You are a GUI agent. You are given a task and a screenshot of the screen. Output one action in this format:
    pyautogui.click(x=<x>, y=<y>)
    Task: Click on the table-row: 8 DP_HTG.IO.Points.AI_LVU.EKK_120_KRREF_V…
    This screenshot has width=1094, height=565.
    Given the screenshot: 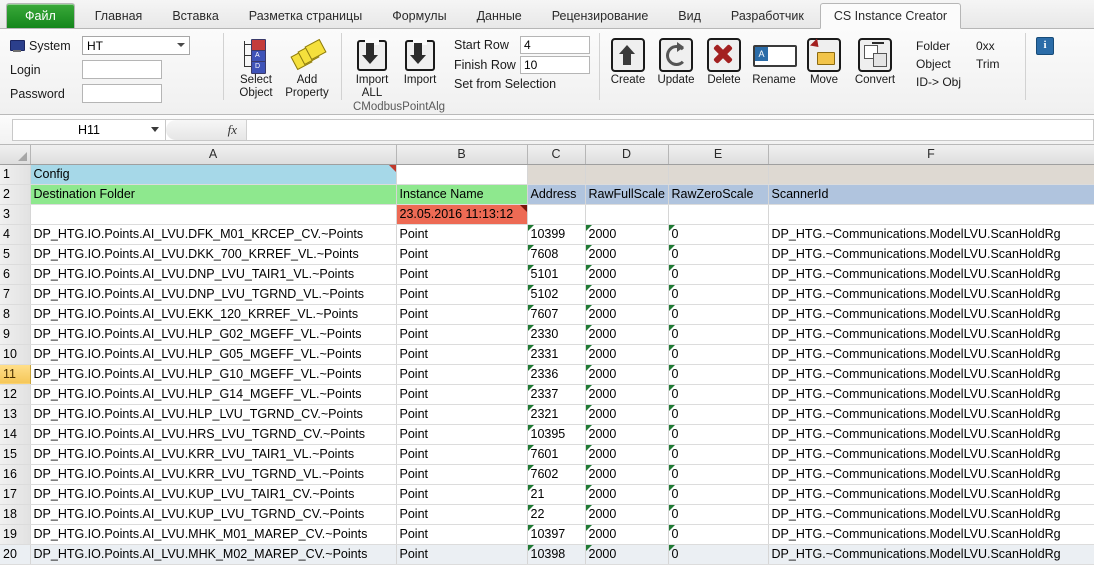 What is the action you would take?
    pyautogui.click(x=547, y=314)
    